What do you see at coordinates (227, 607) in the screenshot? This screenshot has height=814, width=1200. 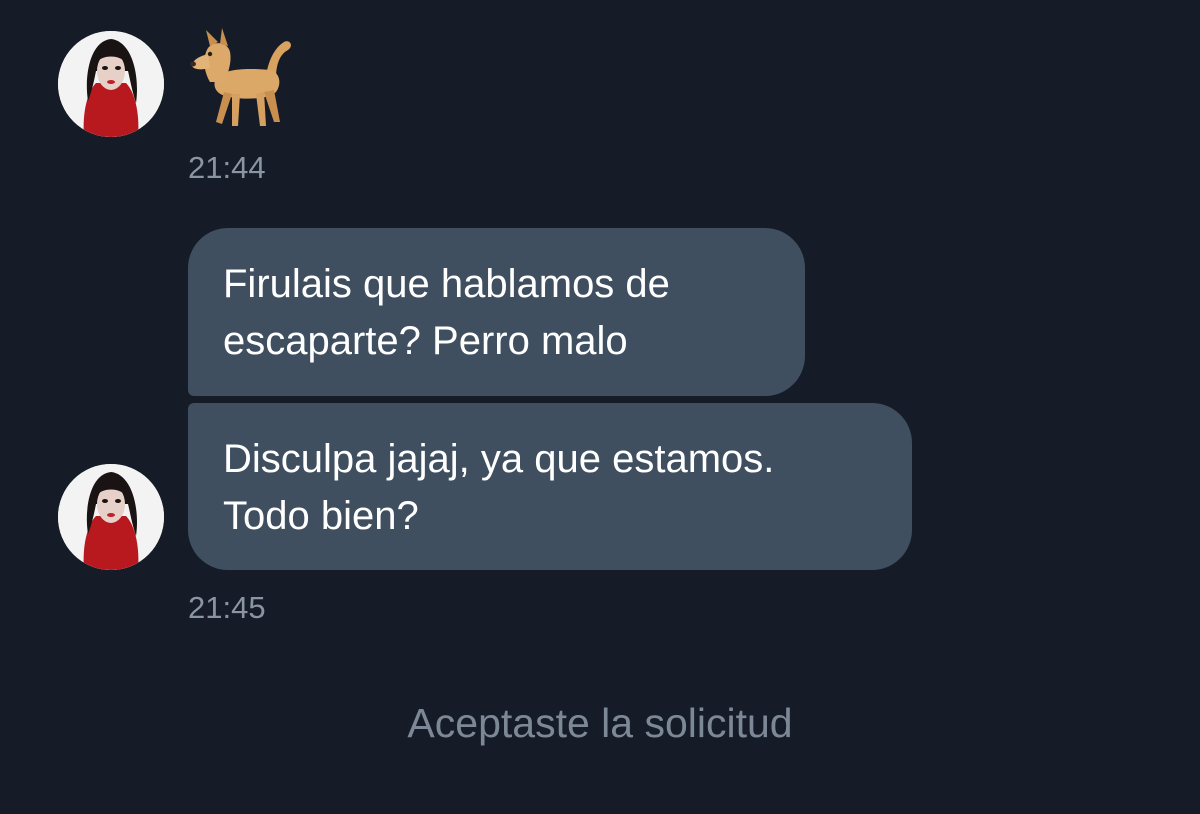 I see `message-timestamp: 21:45` at bounding box center [227, 607].